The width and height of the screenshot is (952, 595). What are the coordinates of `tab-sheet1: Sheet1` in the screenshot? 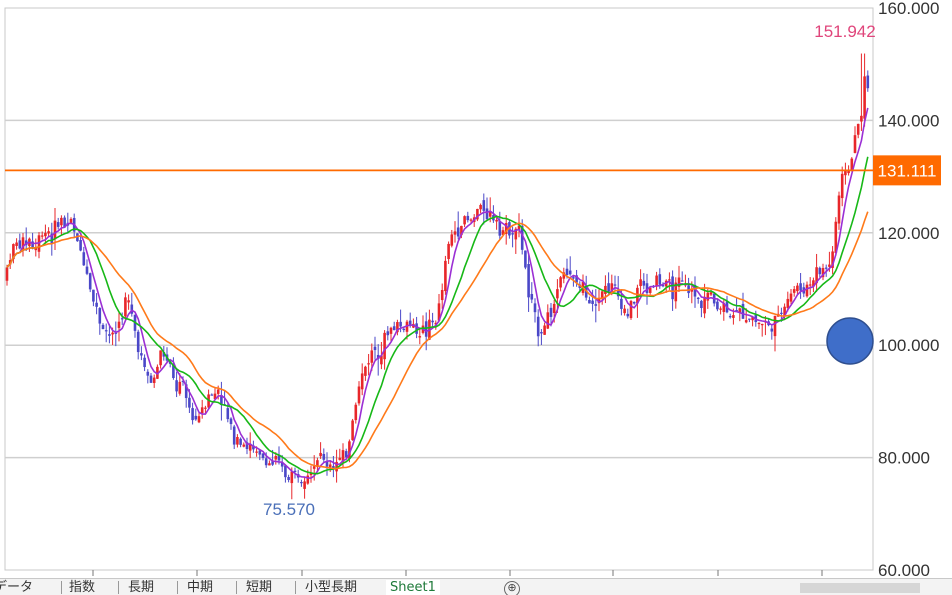 It's located at (413, 587).